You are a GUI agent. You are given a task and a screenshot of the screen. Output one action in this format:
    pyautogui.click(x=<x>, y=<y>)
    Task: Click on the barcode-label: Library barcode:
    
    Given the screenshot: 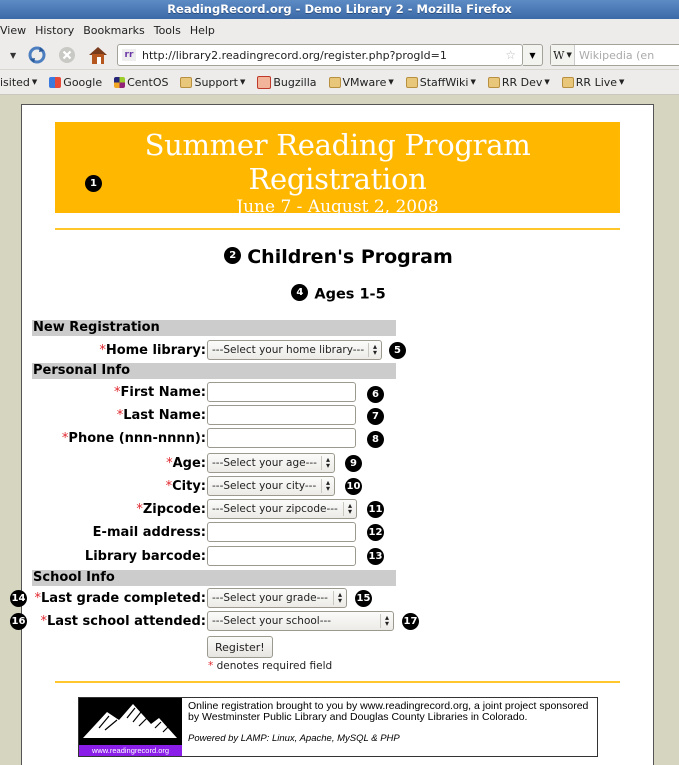 What is the action you would take?
    pyautogui.click(x=145, y=556)
    